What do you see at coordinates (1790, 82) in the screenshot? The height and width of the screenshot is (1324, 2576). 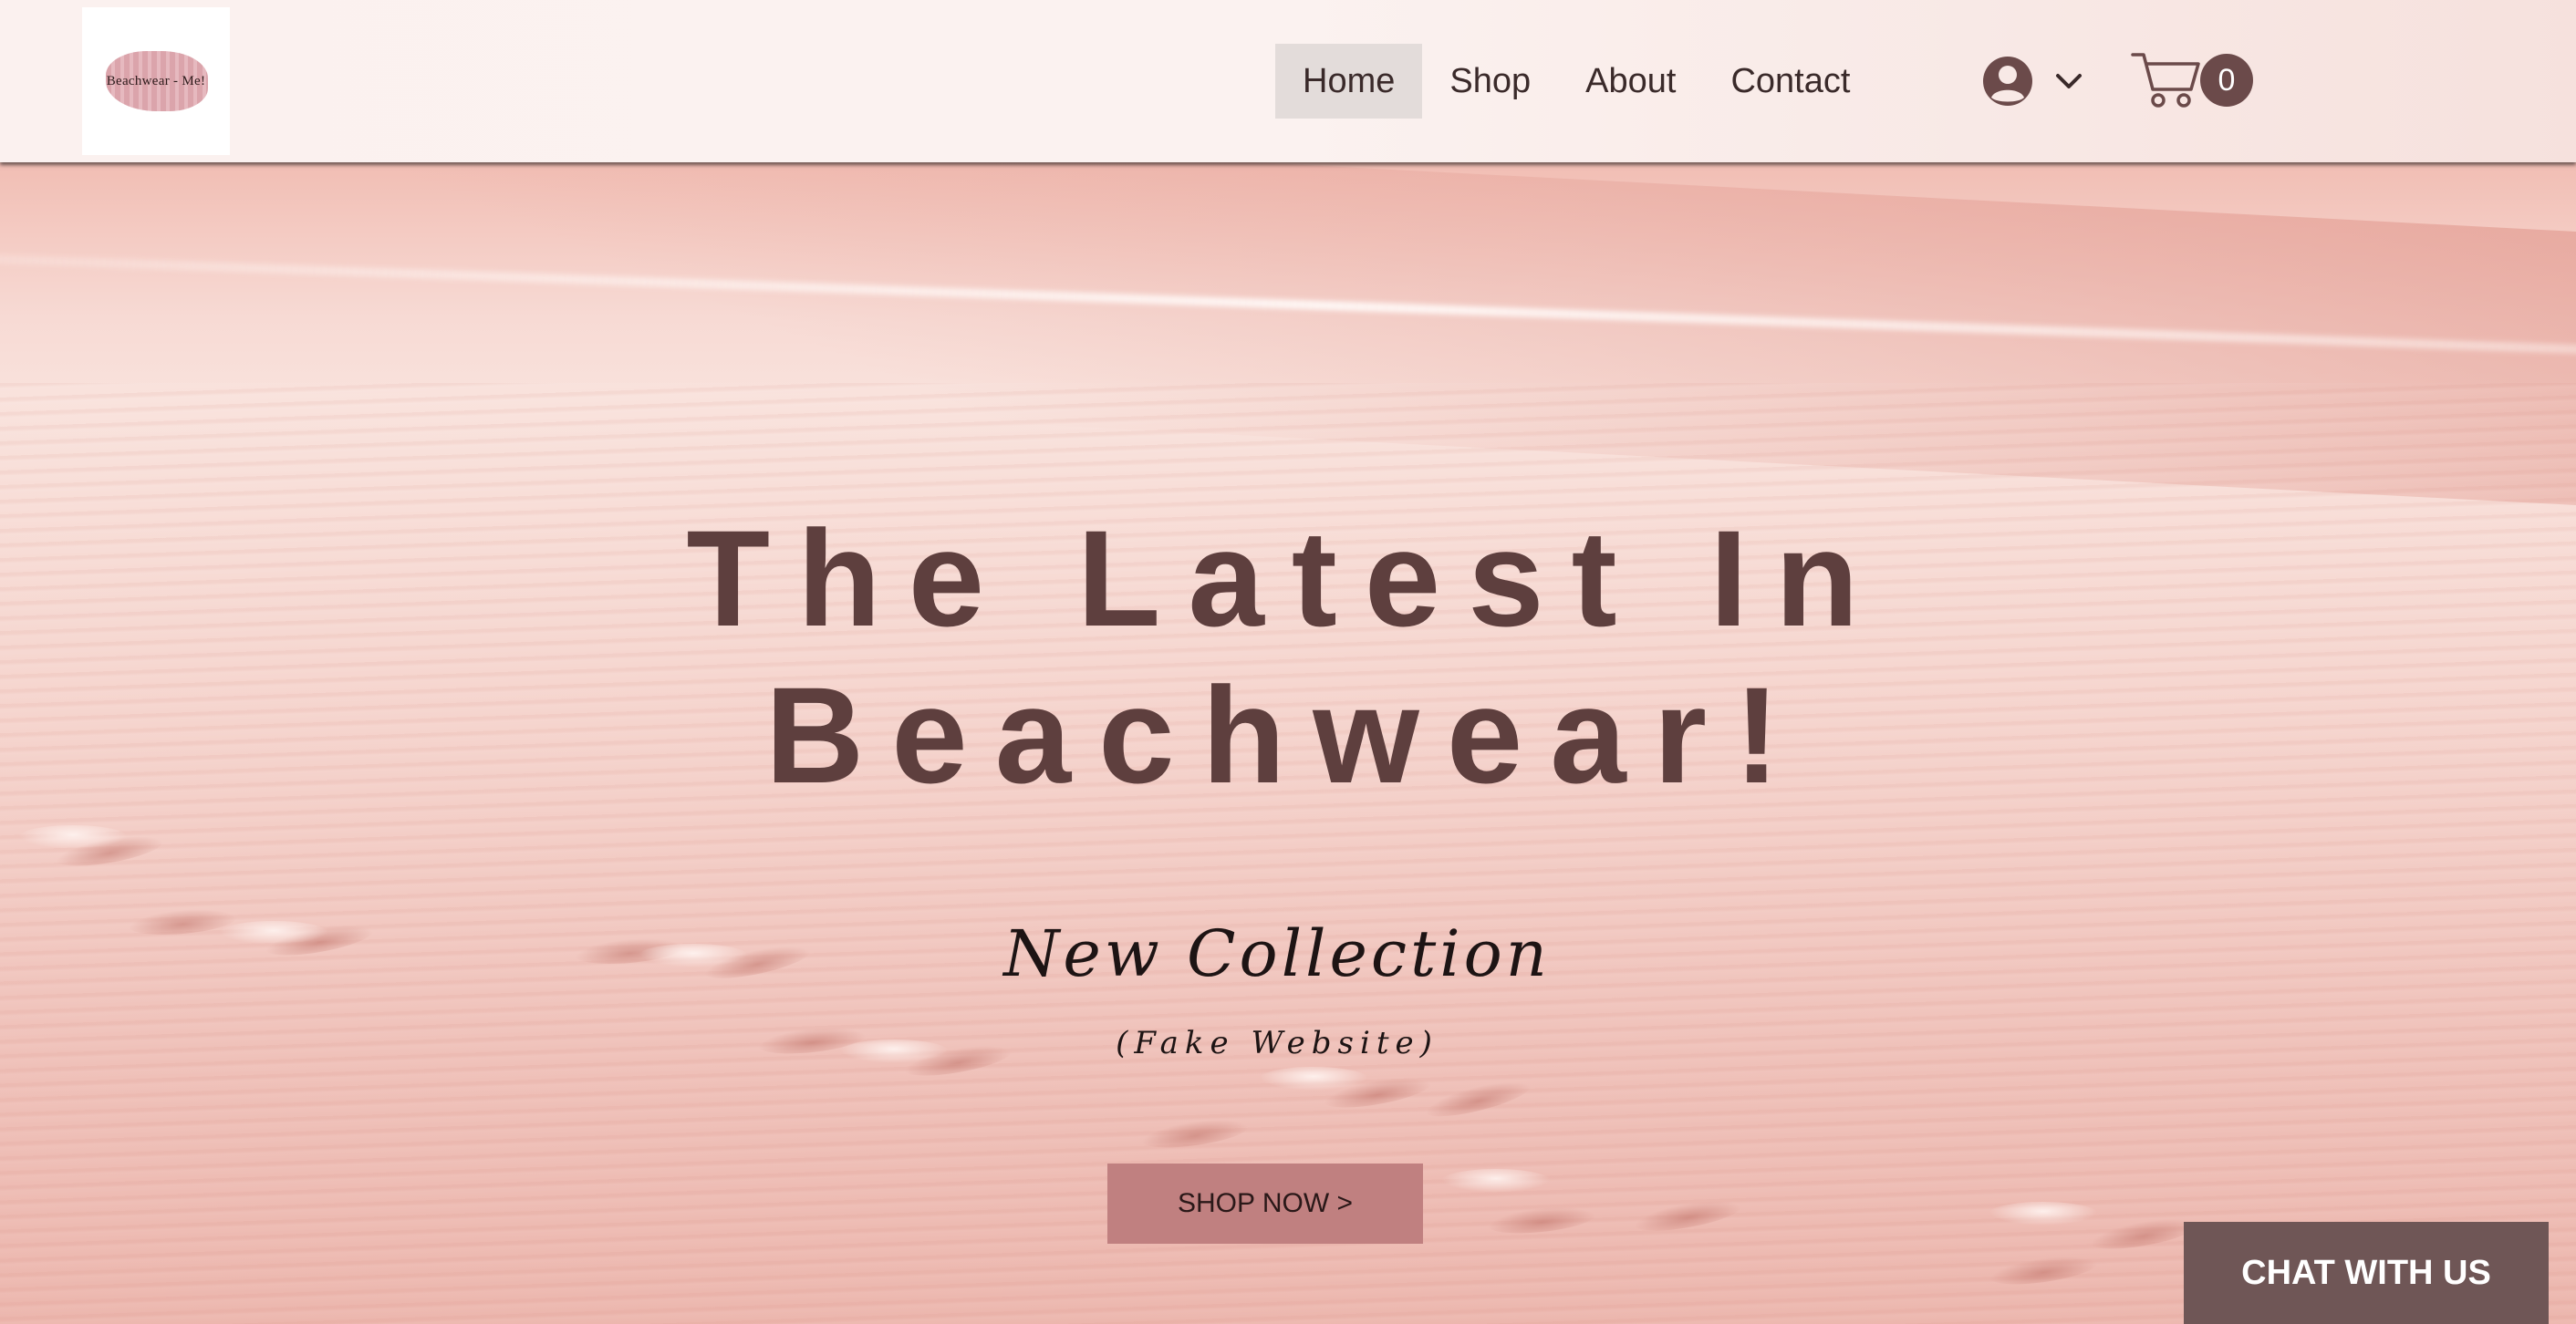 I see `nav-item-contact: Contact` at bounding box center [1790, 82].